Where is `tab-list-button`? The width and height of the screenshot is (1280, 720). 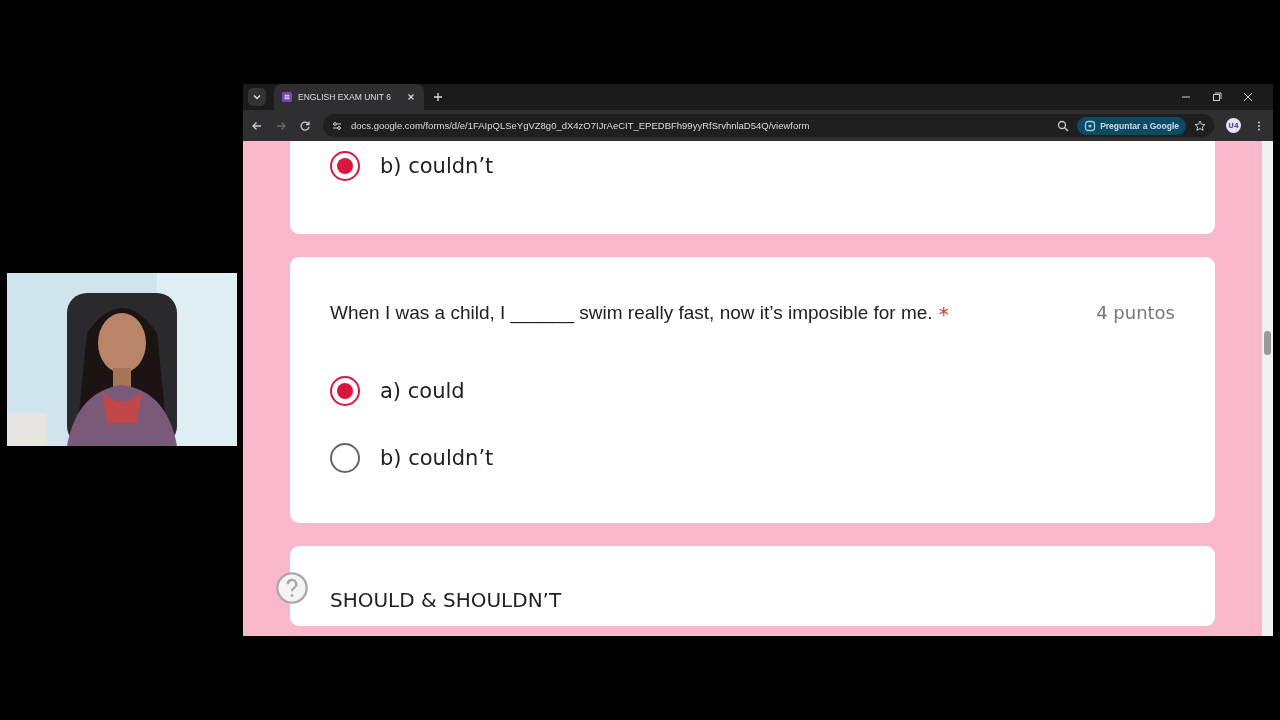
tab-list-button is located at coordinates (257, 97).